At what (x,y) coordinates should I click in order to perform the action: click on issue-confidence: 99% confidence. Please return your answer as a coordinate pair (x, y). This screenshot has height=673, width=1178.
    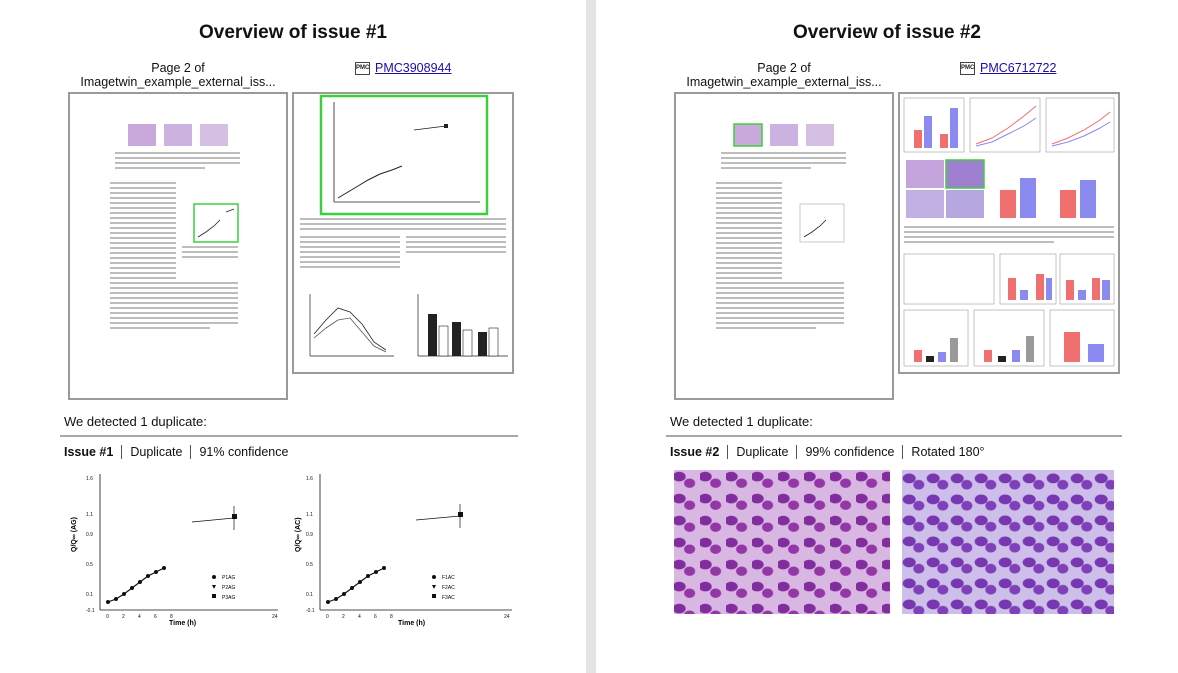
    Looking at the image, I should click on (850, 452).